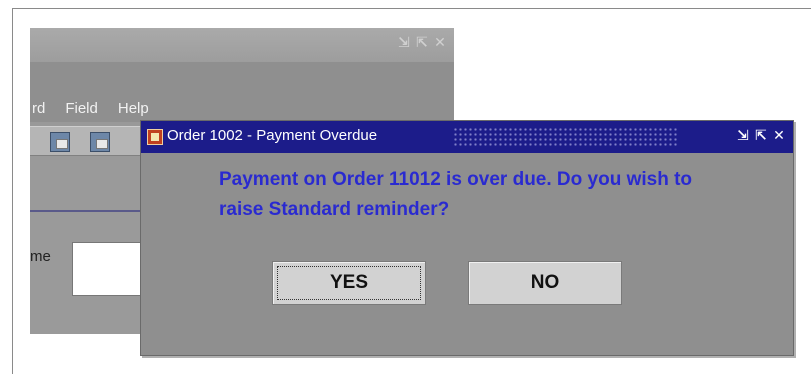 The height and width of the screenshot is (374, 811). I want to click on background-titlebar: ⇲ ⇱ ✕, so click(242, 45).